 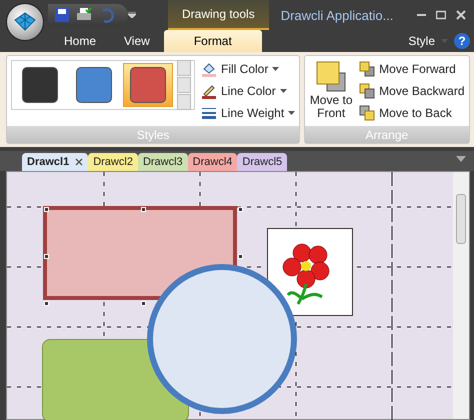 What do you see at coordinates (209, 113) in the screenshot?
I see `line-weight-icon` at bounding box center [209, 113].